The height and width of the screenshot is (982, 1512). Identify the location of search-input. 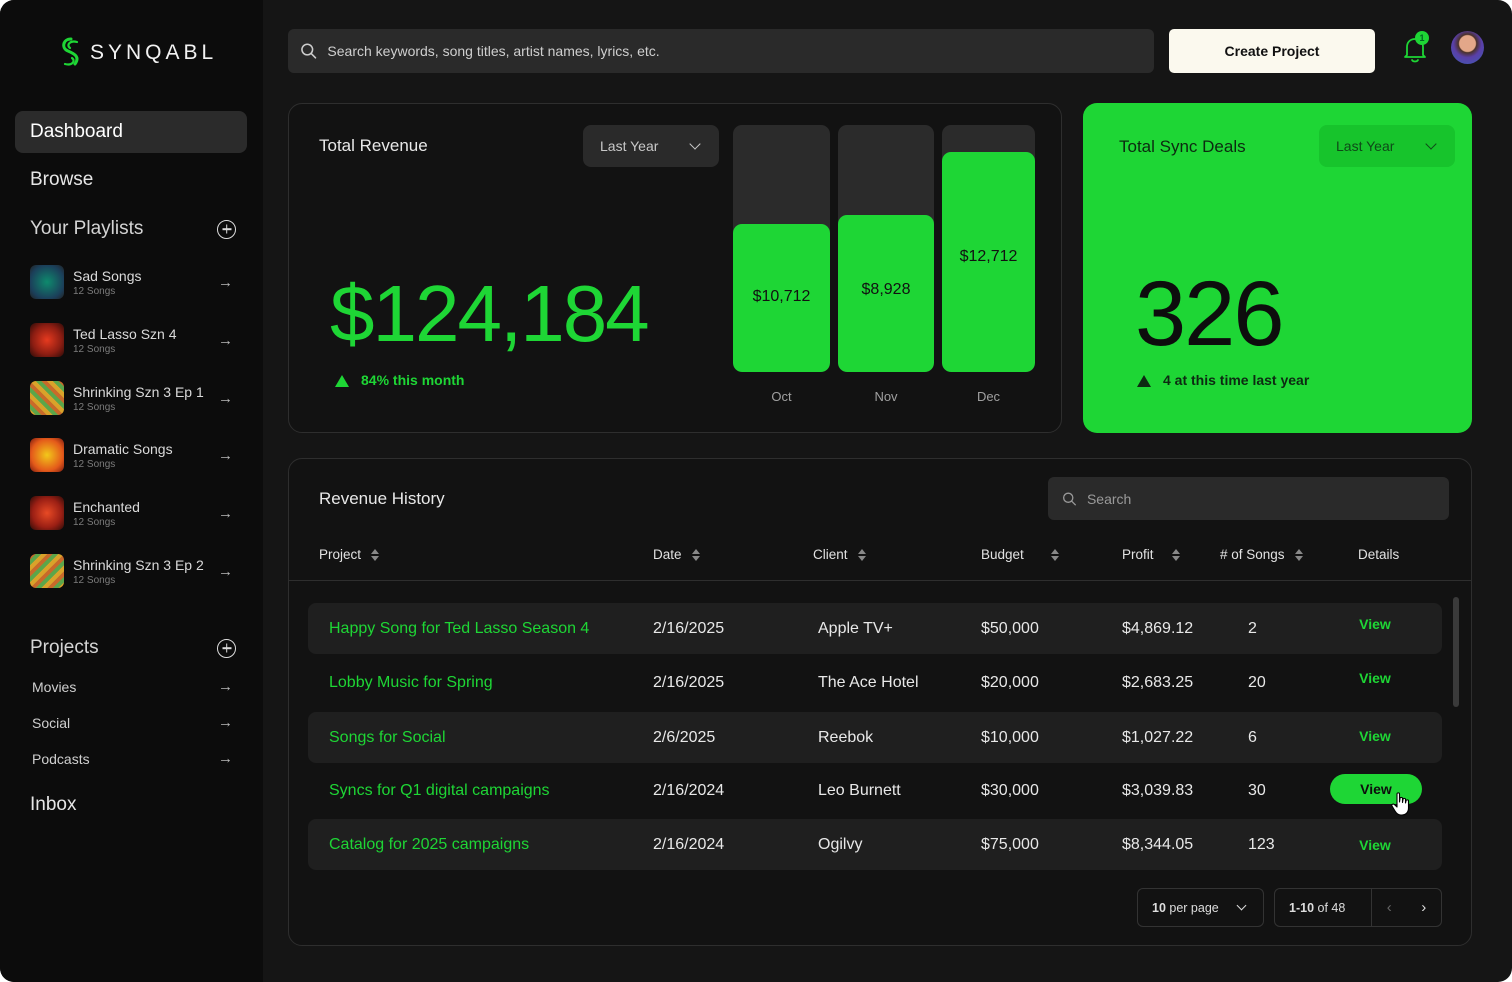
(740, 51).